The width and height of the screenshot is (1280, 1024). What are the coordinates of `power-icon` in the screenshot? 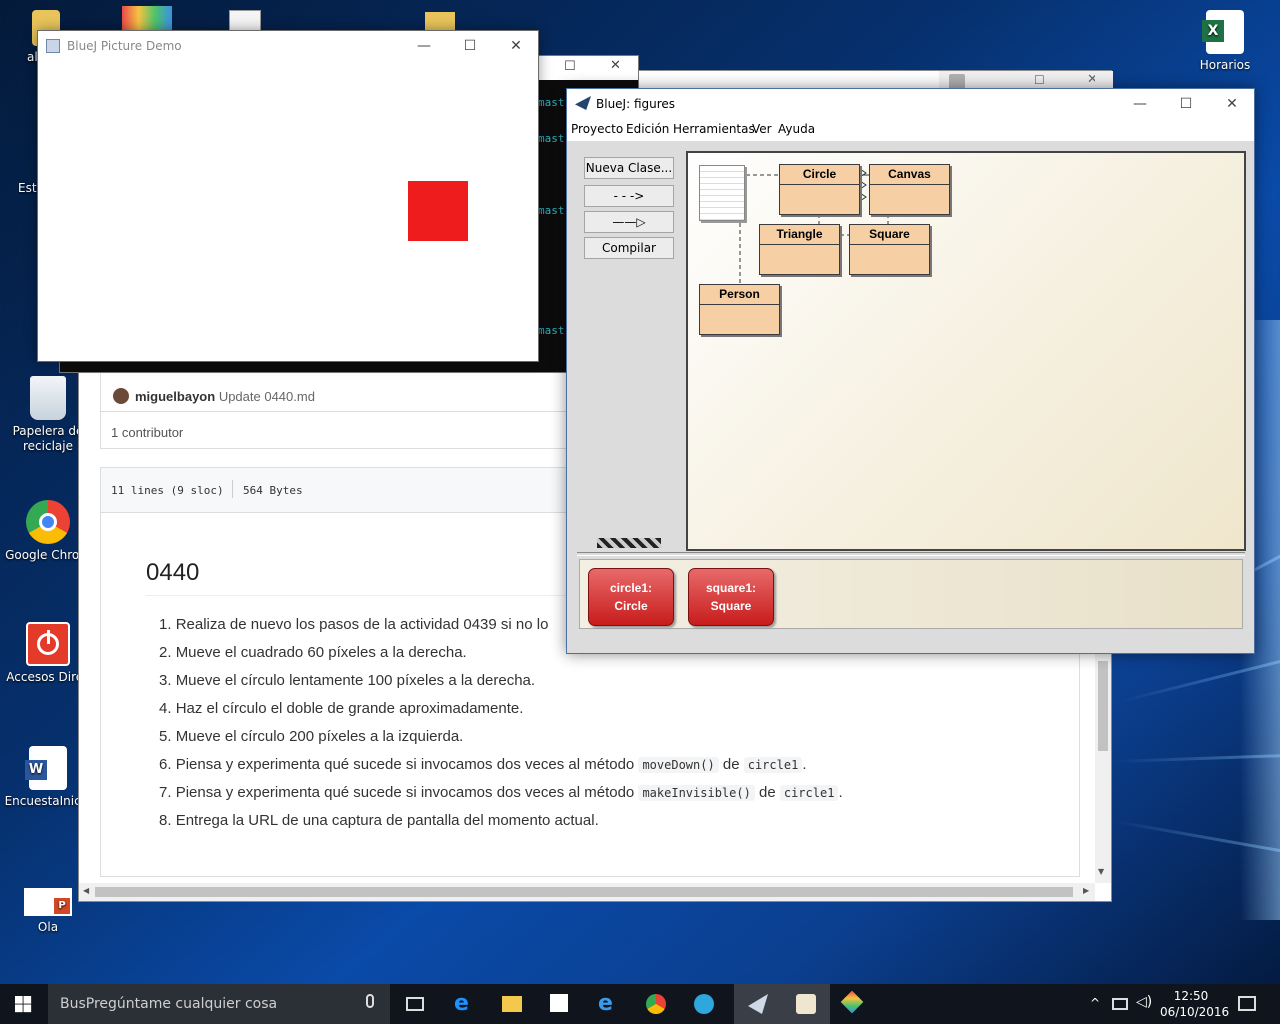 It's located at (48, 644).